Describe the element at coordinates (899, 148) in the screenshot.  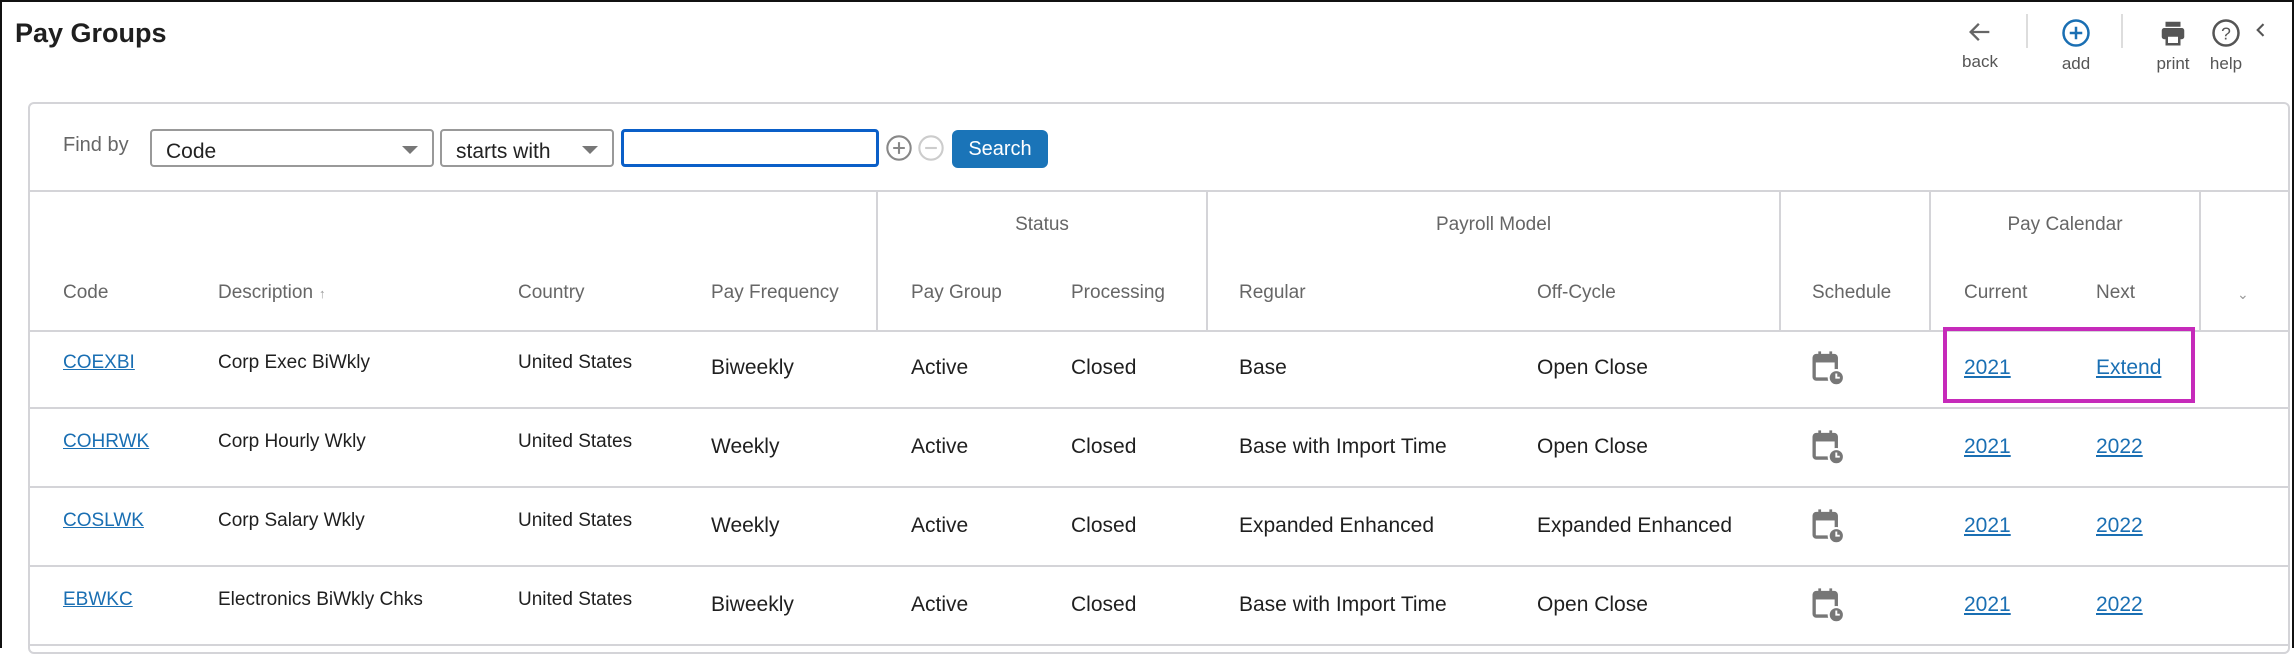
I see `add-criteria-icon` at that location.